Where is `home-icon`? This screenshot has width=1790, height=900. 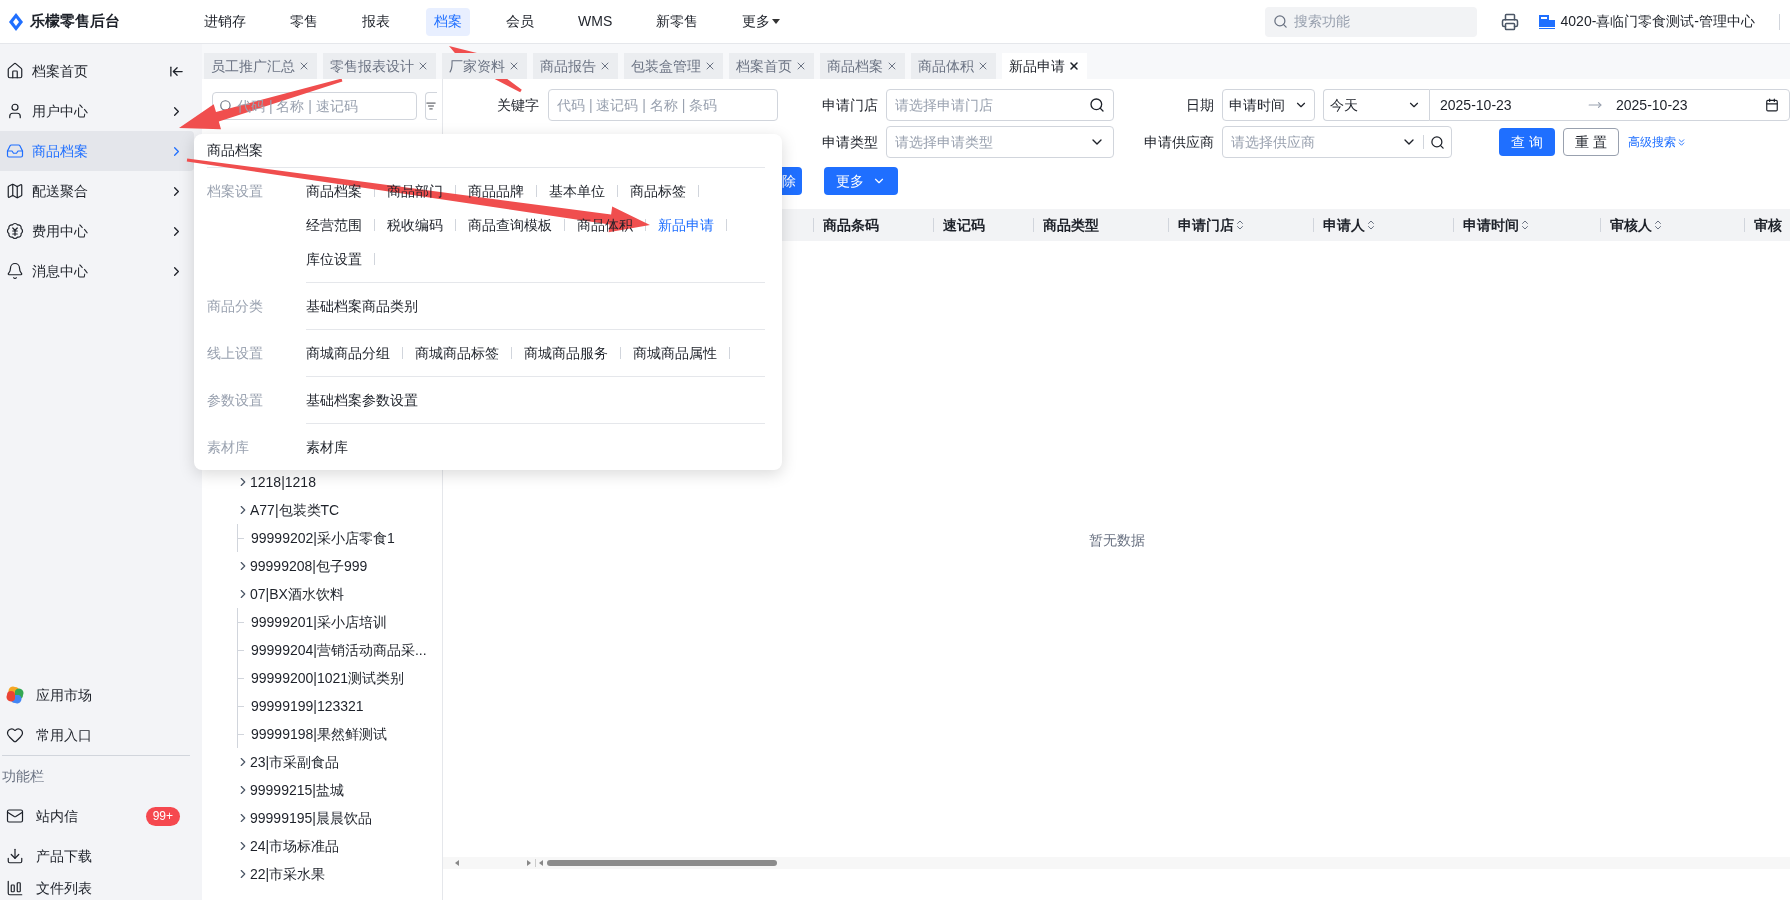
home-icon is located at coordinates (15, 71).